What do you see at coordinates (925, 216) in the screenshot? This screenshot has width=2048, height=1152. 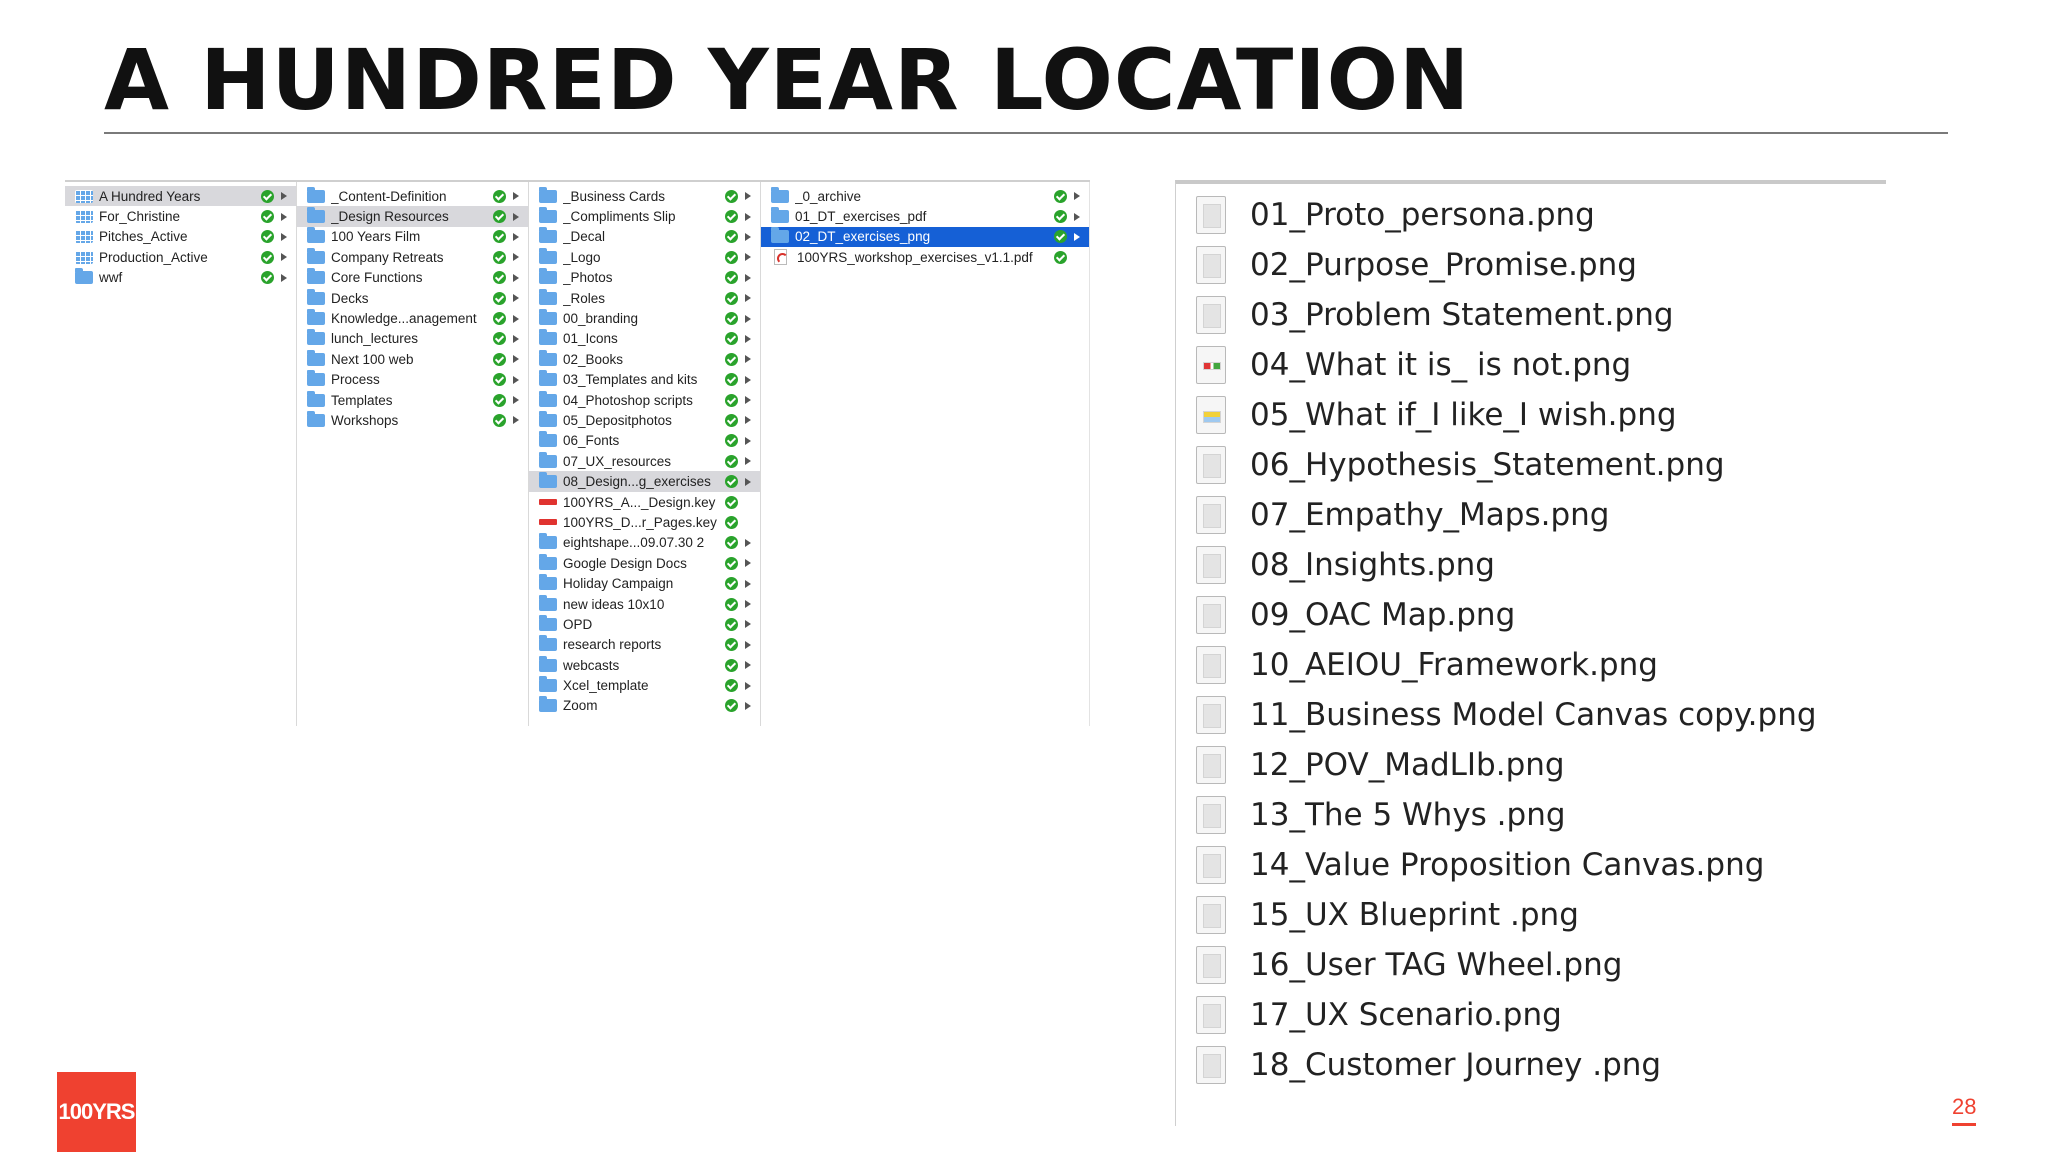 I see `finder-item: 01_DT_exercises_pdf` at bounding box center [925, 216].